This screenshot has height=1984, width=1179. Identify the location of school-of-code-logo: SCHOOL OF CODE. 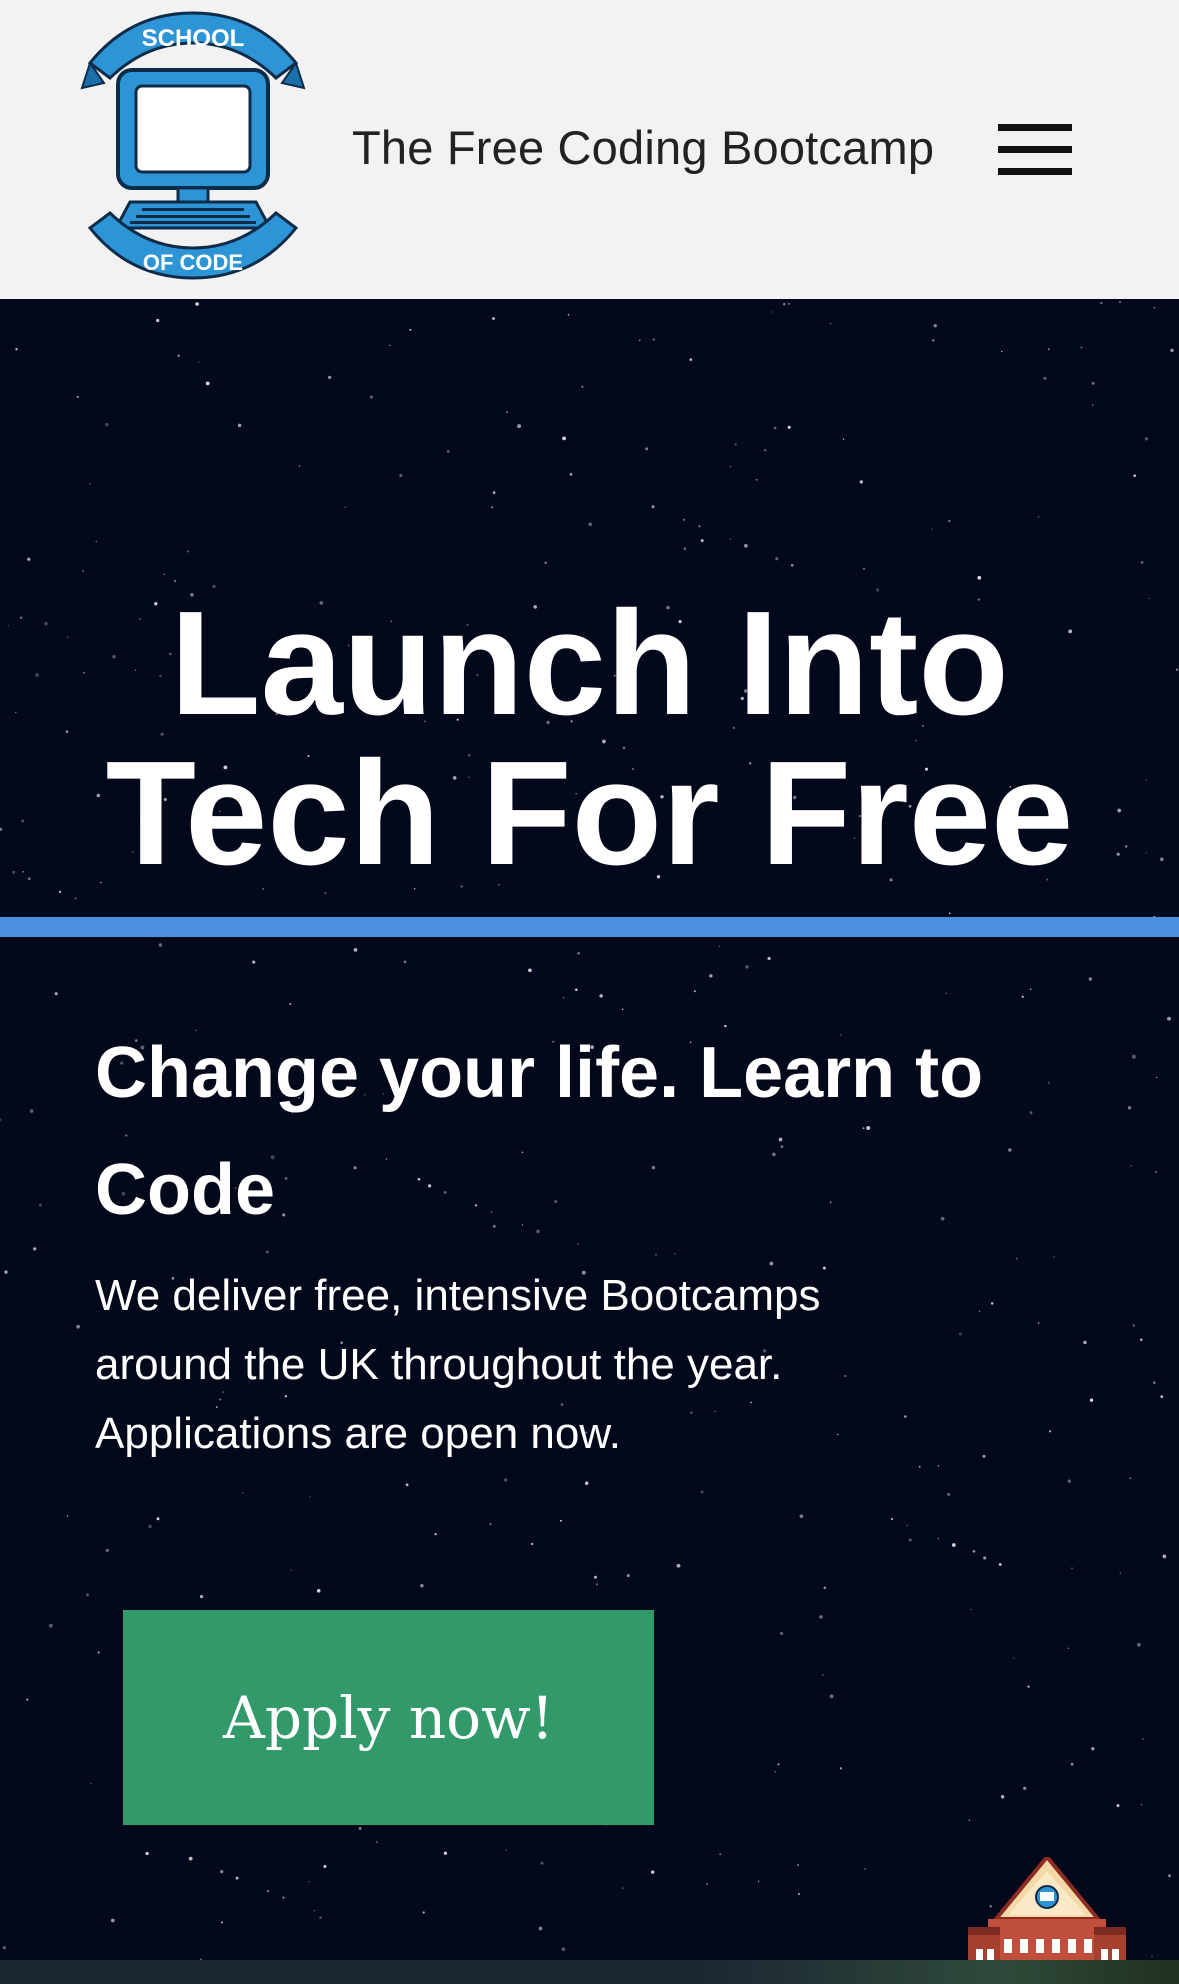
(193, 144).